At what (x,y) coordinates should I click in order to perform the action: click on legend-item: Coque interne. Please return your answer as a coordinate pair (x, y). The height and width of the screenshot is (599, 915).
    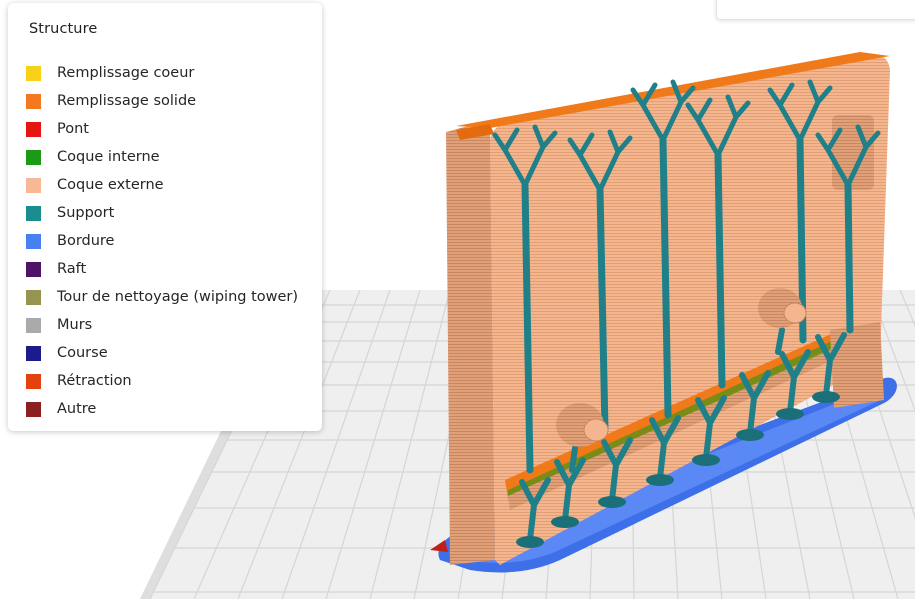
    Looking at the image, I should click on (162, 157).